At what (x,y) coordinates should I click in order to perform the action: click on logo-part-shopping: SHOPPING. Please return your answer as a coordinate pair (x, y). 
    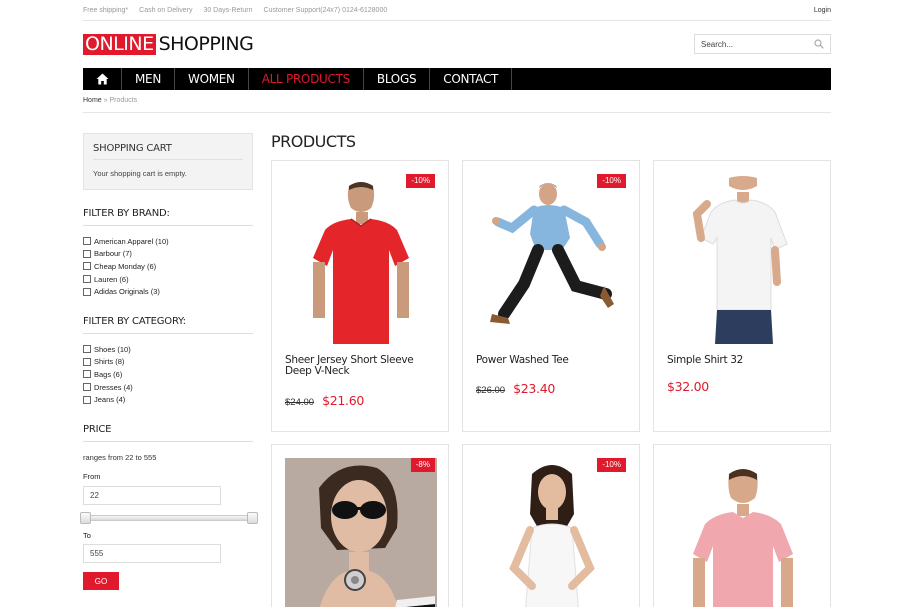
    Looking at the image, I should click on (206, 44).